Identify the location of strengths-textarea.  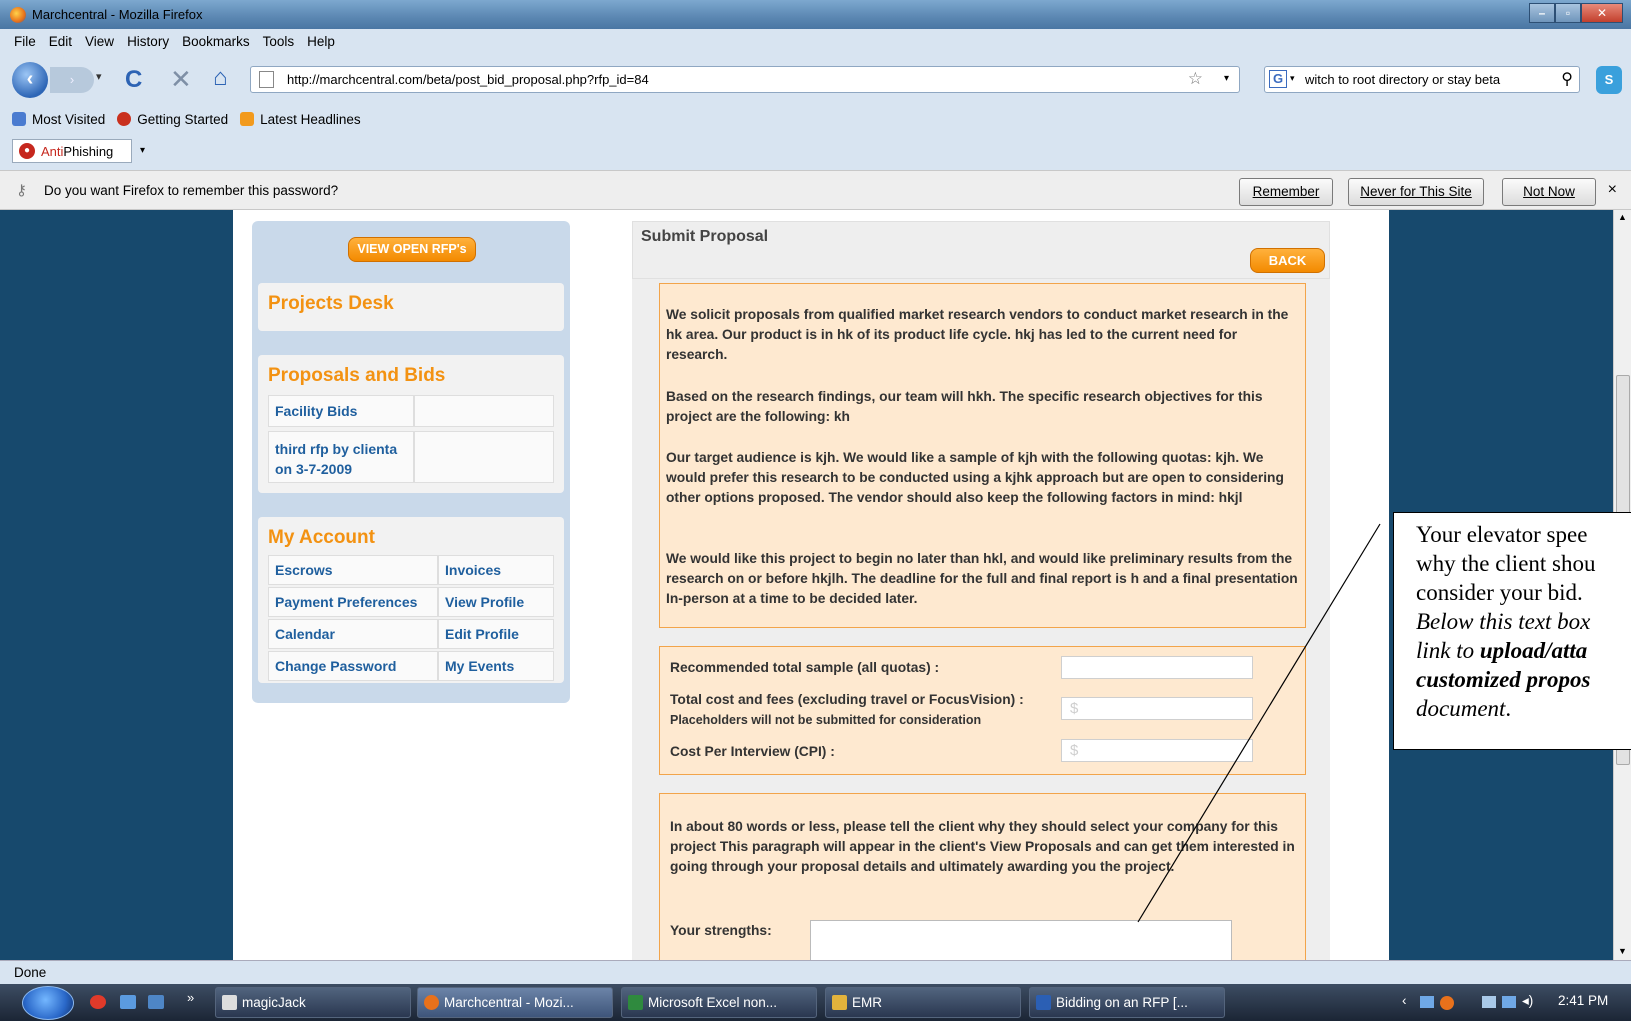
(1021, 940).